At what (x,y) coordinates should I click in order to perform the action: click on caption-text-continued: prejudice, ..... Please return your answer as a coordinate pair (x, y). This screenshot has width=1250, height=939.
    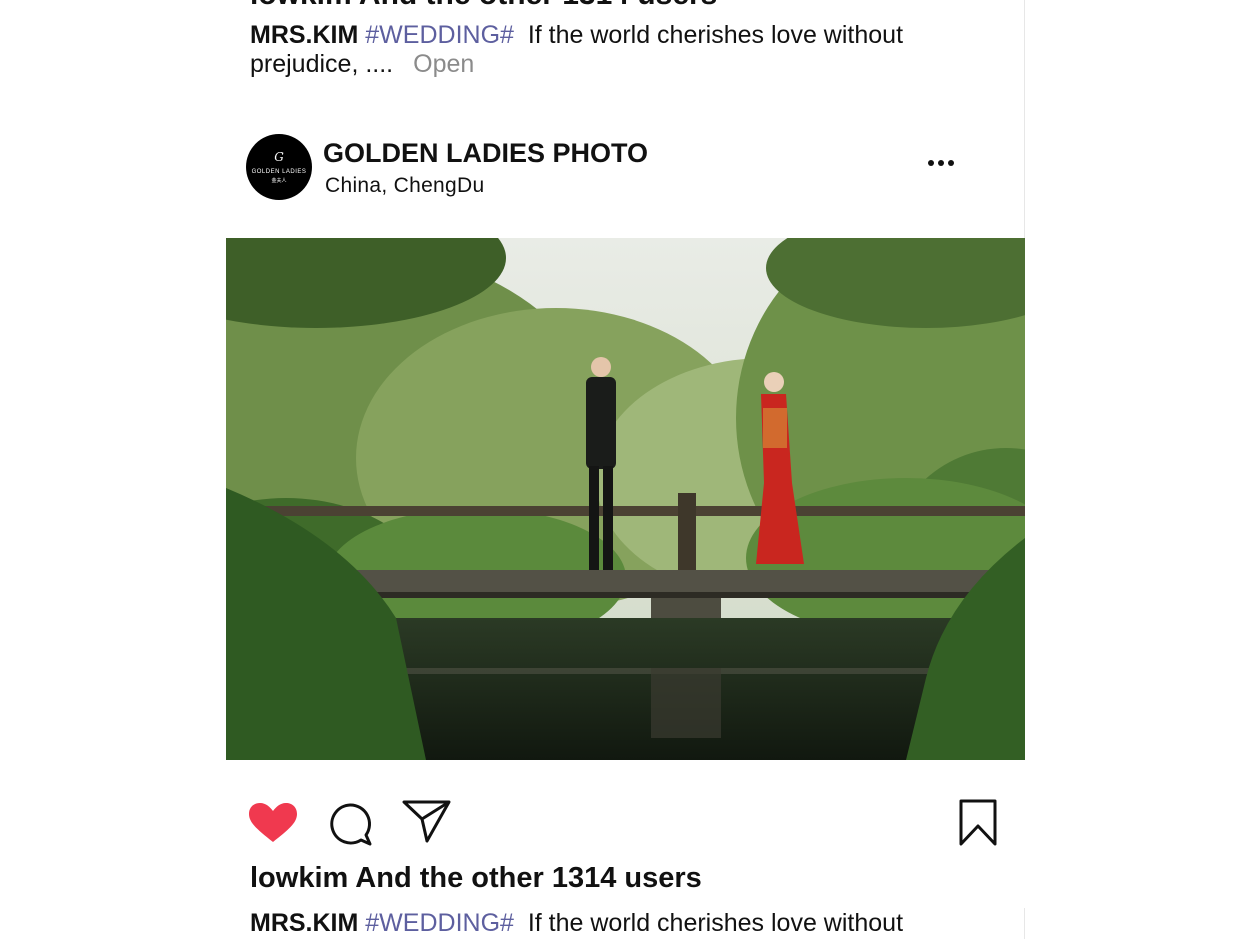
    Looking at the image, I should click on (322, 64).